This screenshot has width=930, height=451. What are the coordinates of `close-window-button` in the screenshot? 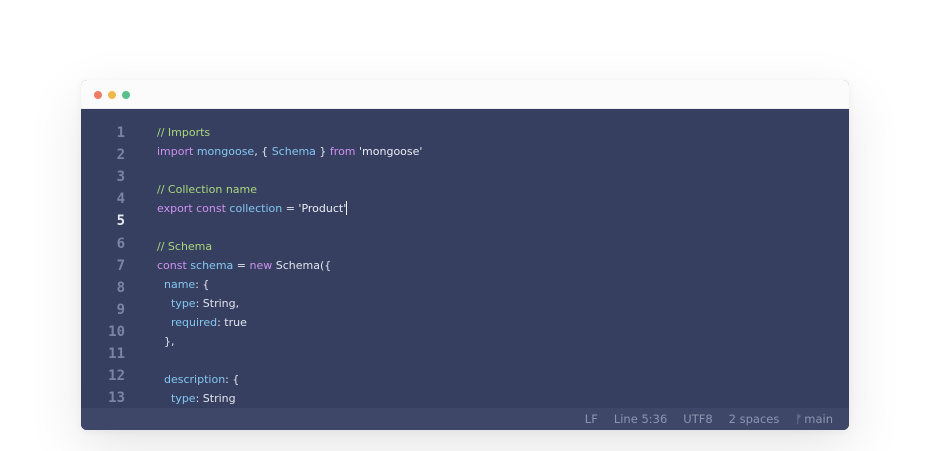 It's located at (98, 95).